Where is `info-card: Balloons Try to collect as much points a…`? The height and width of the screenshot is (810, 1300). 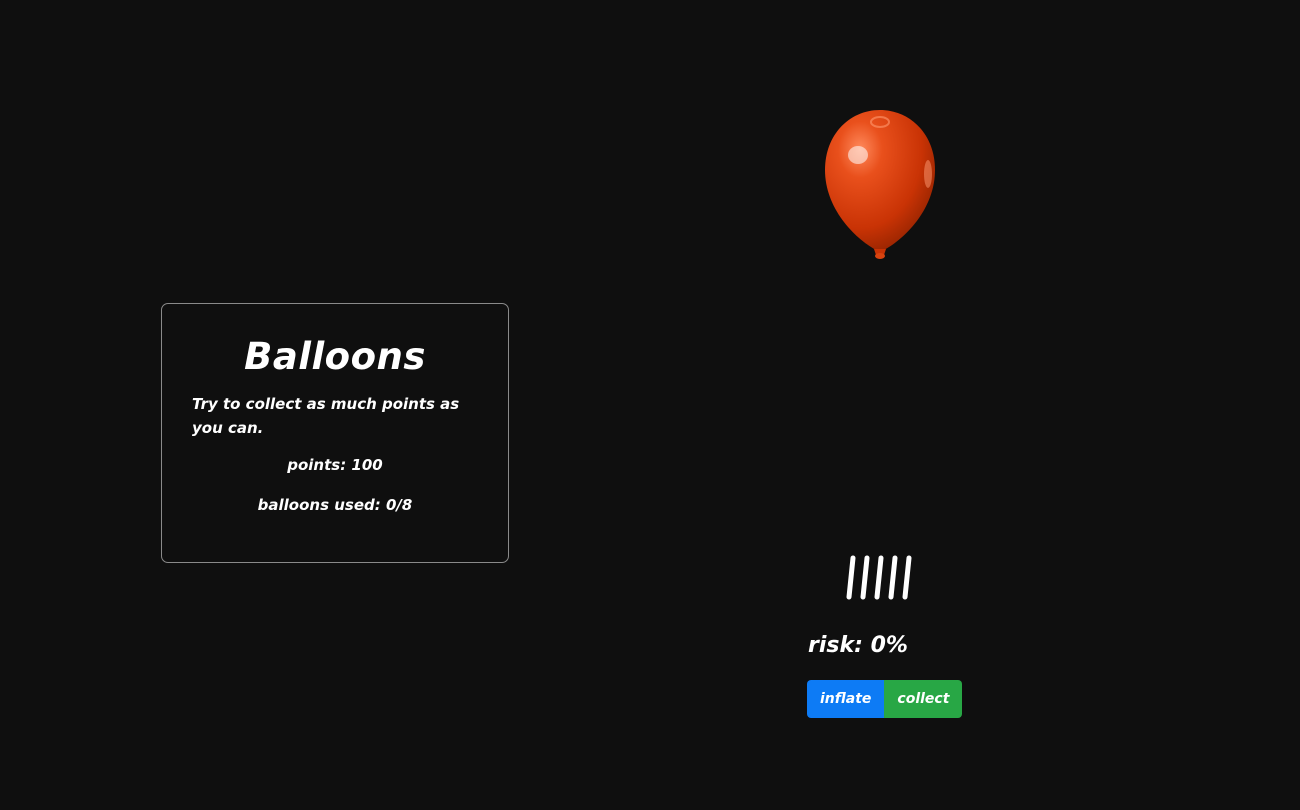 info-card: Balloons Try to collect as much points a… is located at coordinates (335, 433).